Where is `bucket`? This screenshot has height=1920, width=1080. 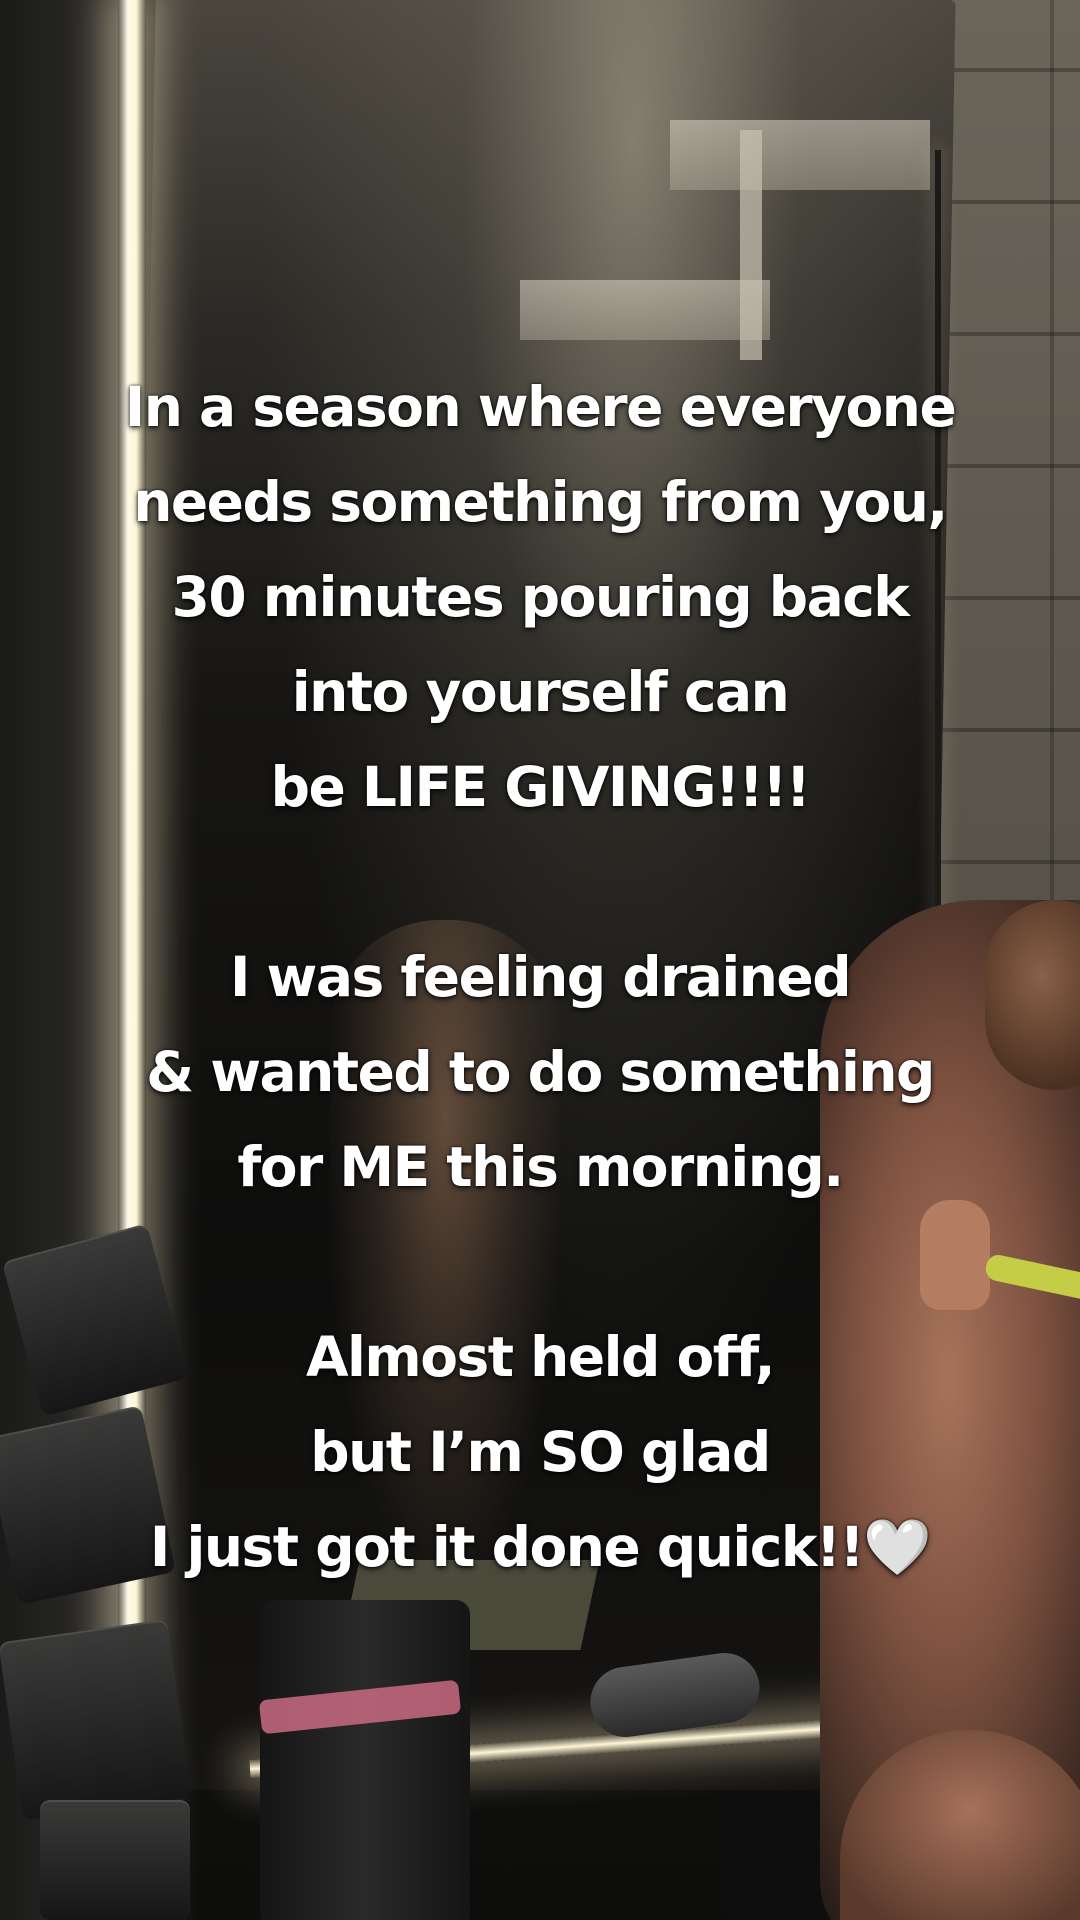 bucket is located at coordinates (365, 1760).